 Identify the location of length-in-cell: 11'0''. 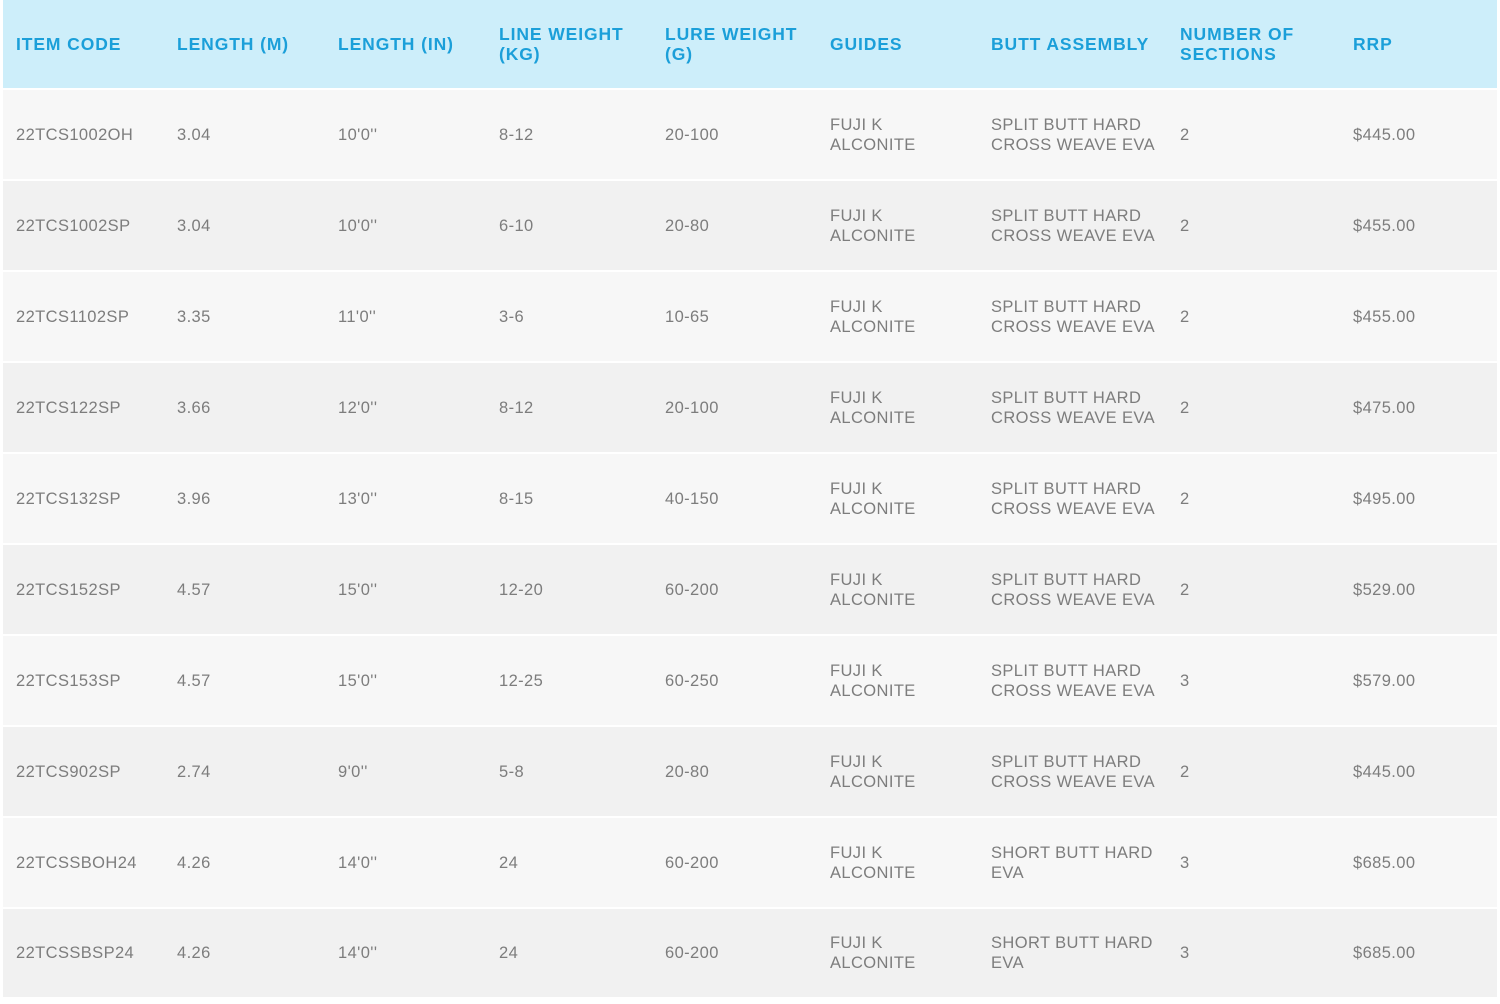
(405, 317).